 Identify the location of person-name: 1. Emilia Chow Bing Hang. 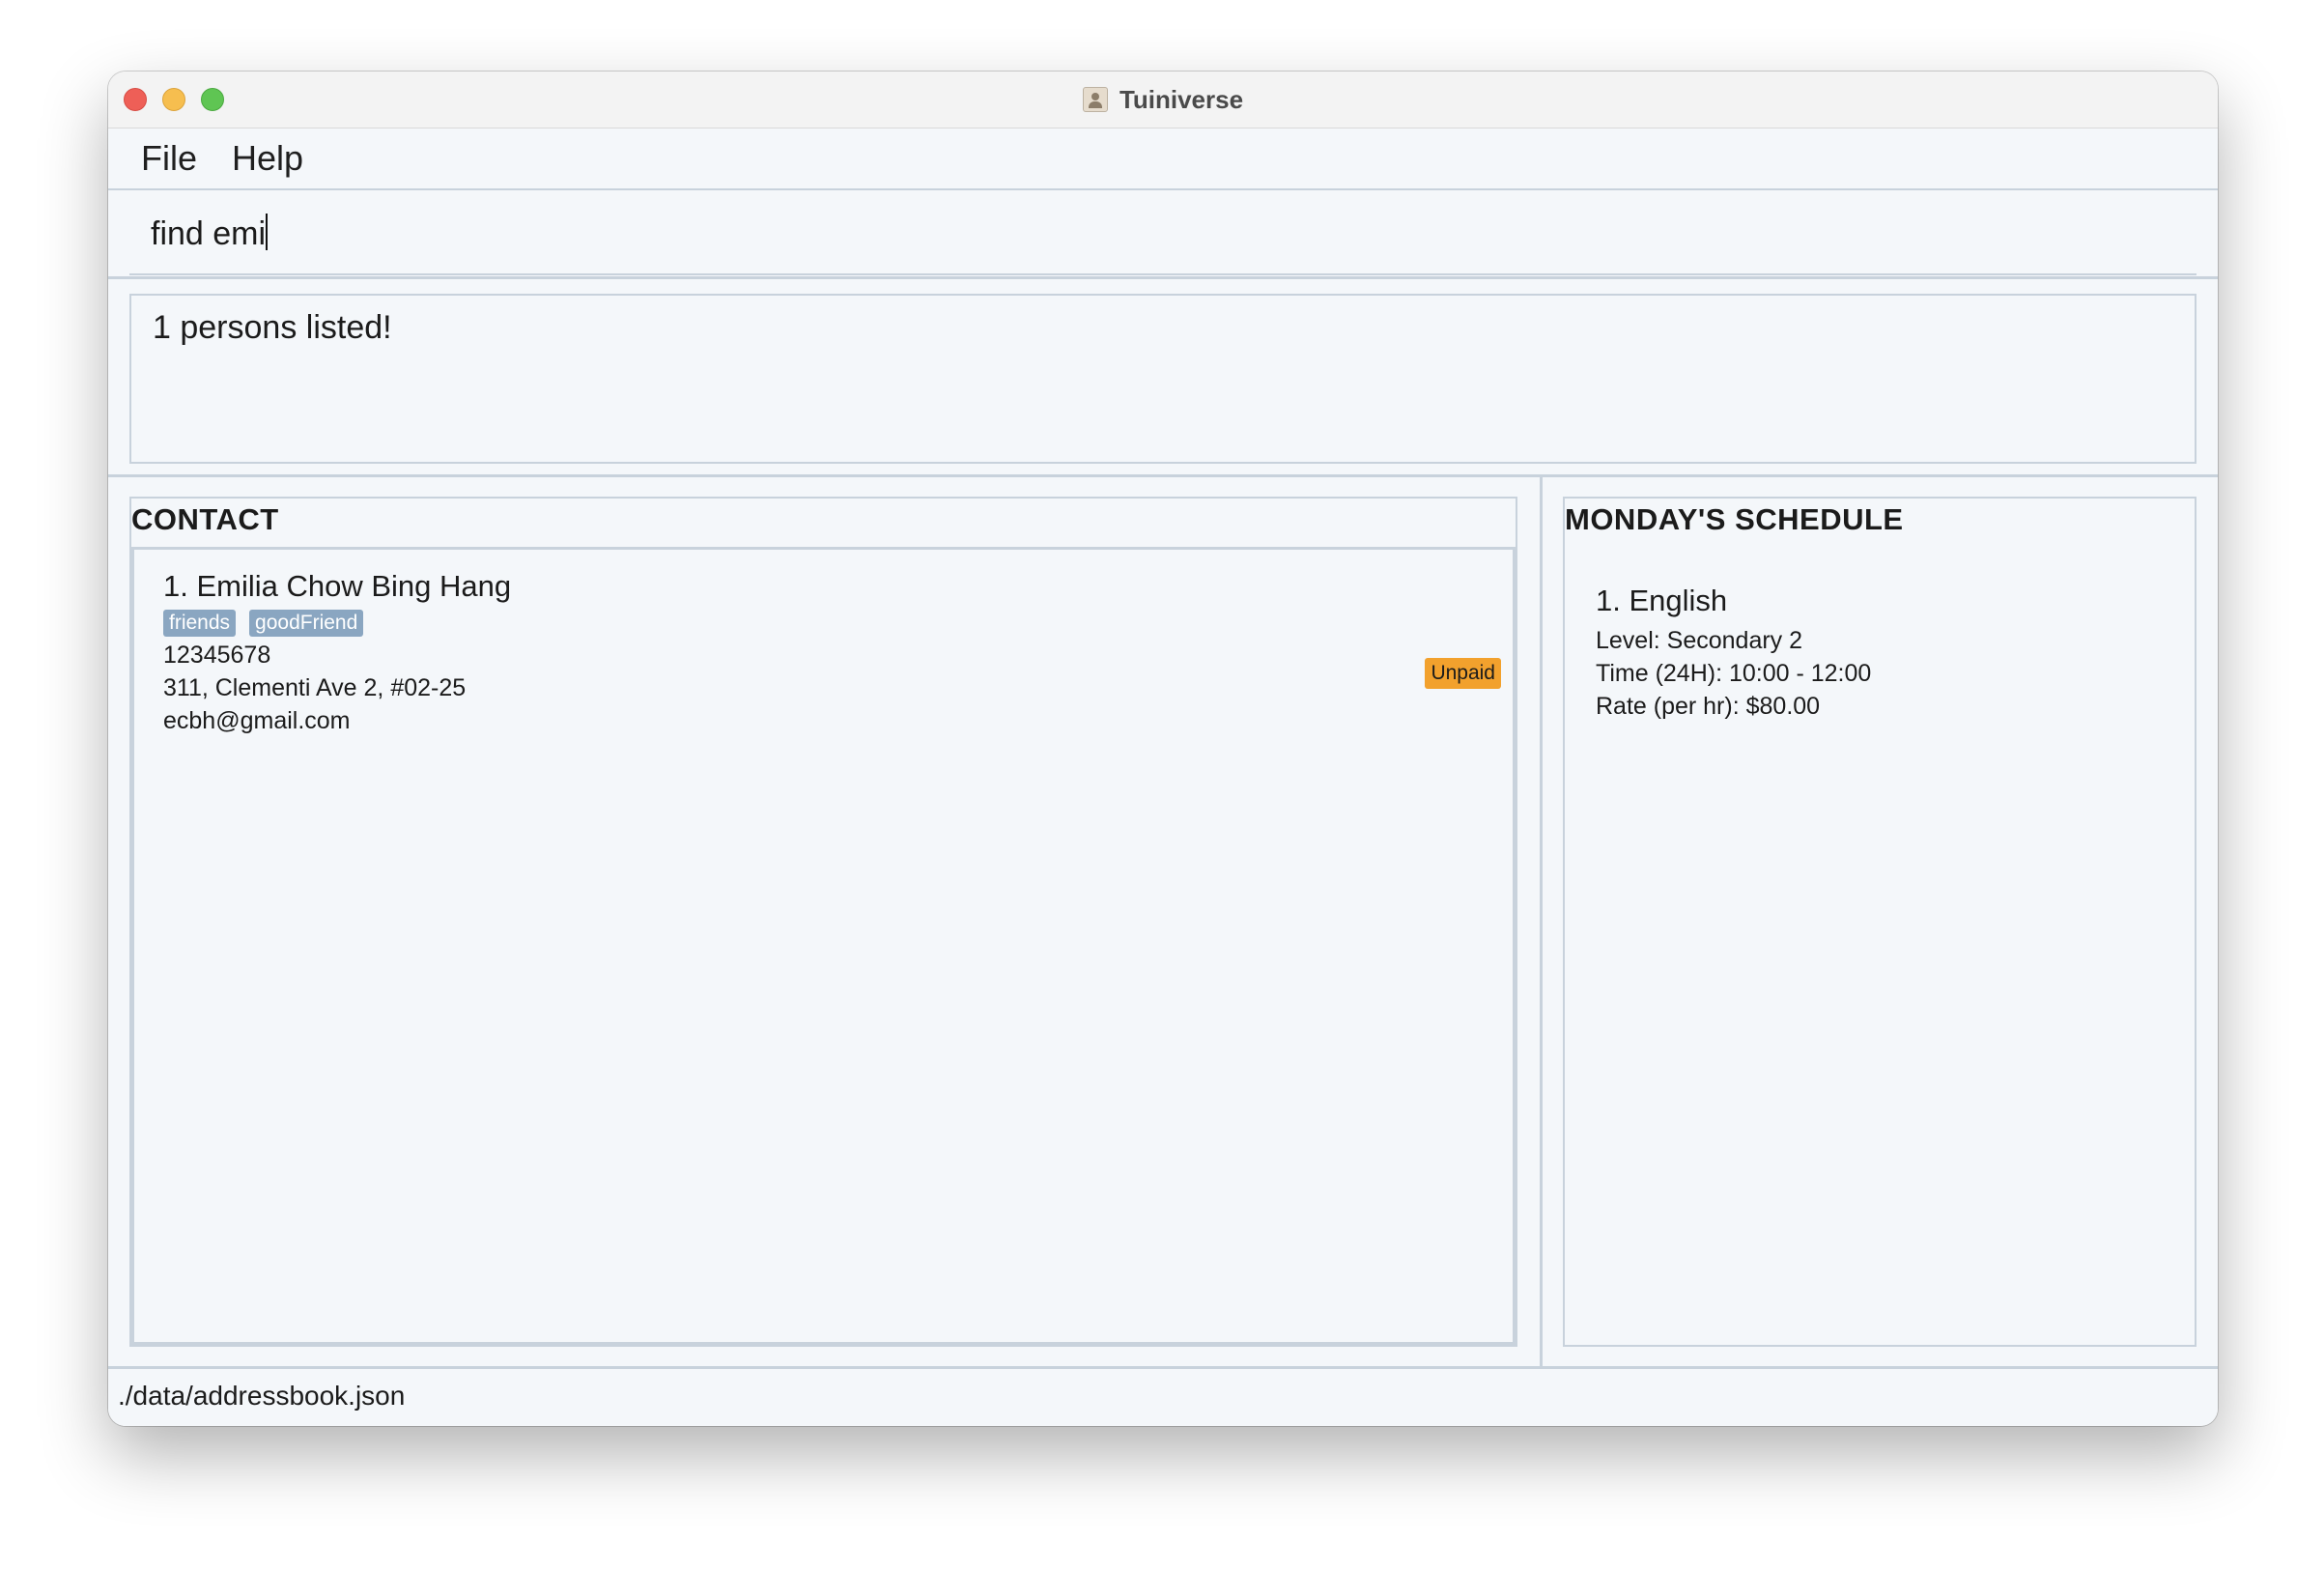
(337, 586).